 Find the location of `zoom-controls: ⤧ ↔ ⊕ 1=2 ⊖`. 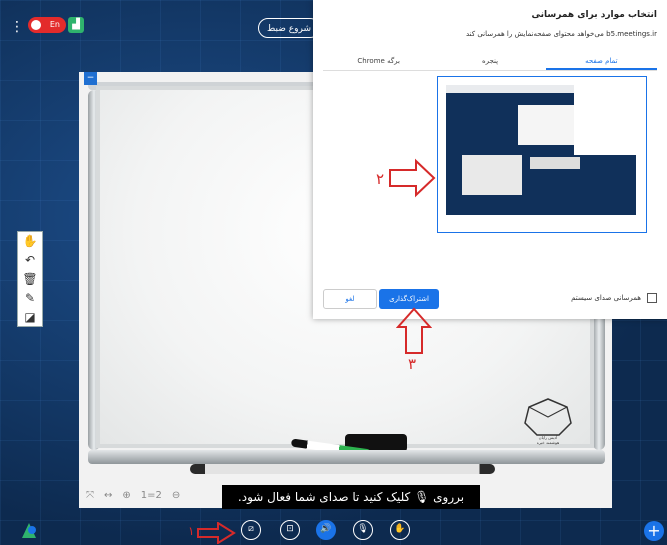

zoom-controls: ⤧ ↔ ⊕ 1=2 ⊖ is located at coordinates (141, 495).